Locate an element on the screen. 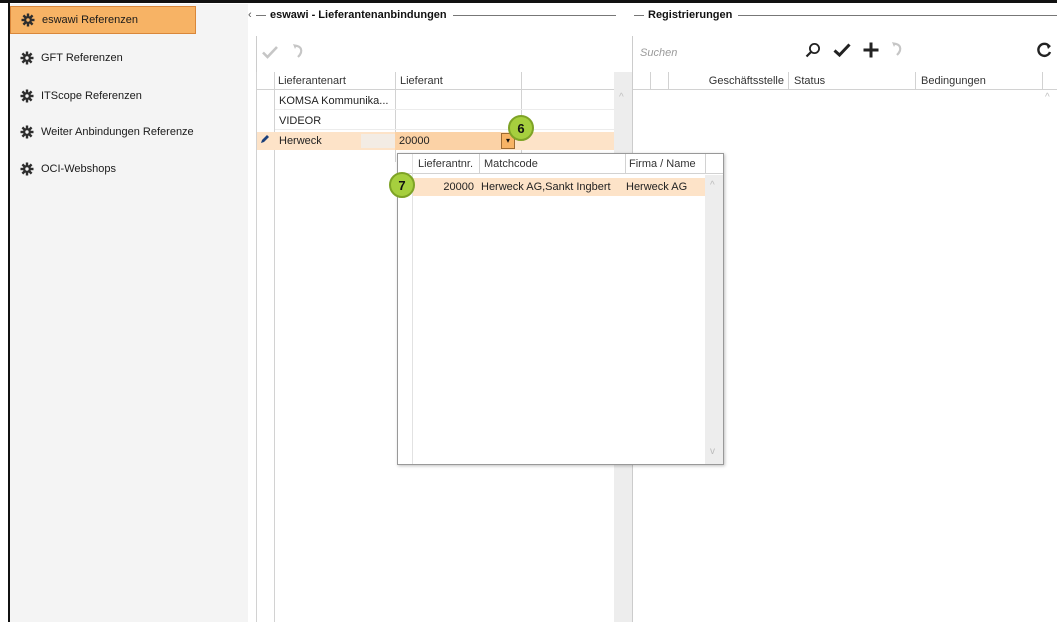 This screenshot has width=1057, height=622. cell-lieferantenart: Herweck is located at coordinates (300, 141).